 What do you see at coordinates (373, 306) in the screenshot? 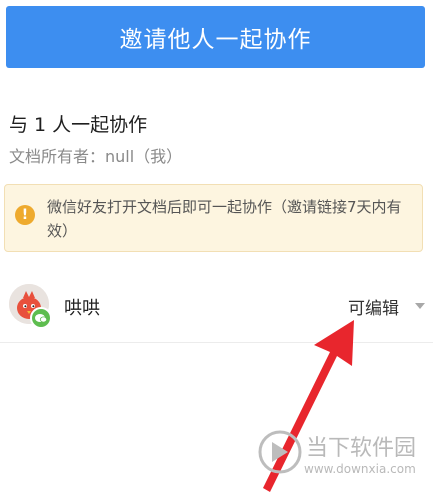
I see `permission-dropdown: 可编辑` at bounding box center [373, 306].